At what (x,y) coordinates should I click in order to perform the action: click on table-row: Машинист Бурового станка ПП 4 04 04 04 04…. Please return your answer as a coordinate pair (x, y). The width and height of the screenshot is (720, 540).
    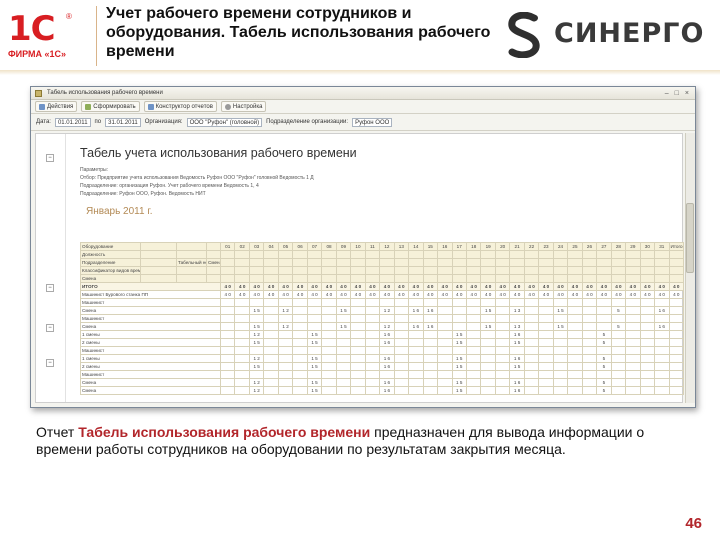
    Looking at the image, I should click on (382, 294).